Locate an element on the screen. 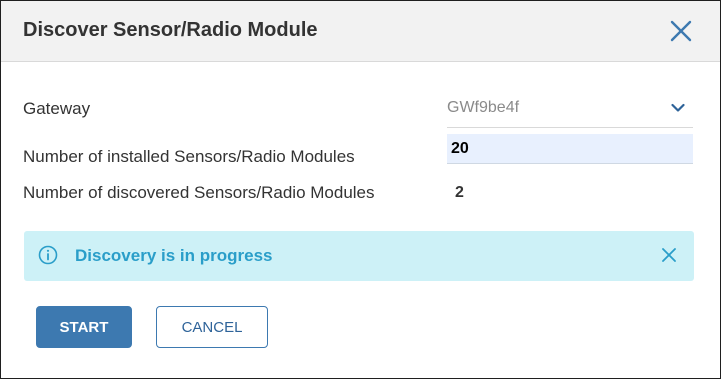 This screenshot has height=379, width=721. installed-sensors-input is located at coordinates (570, 149).